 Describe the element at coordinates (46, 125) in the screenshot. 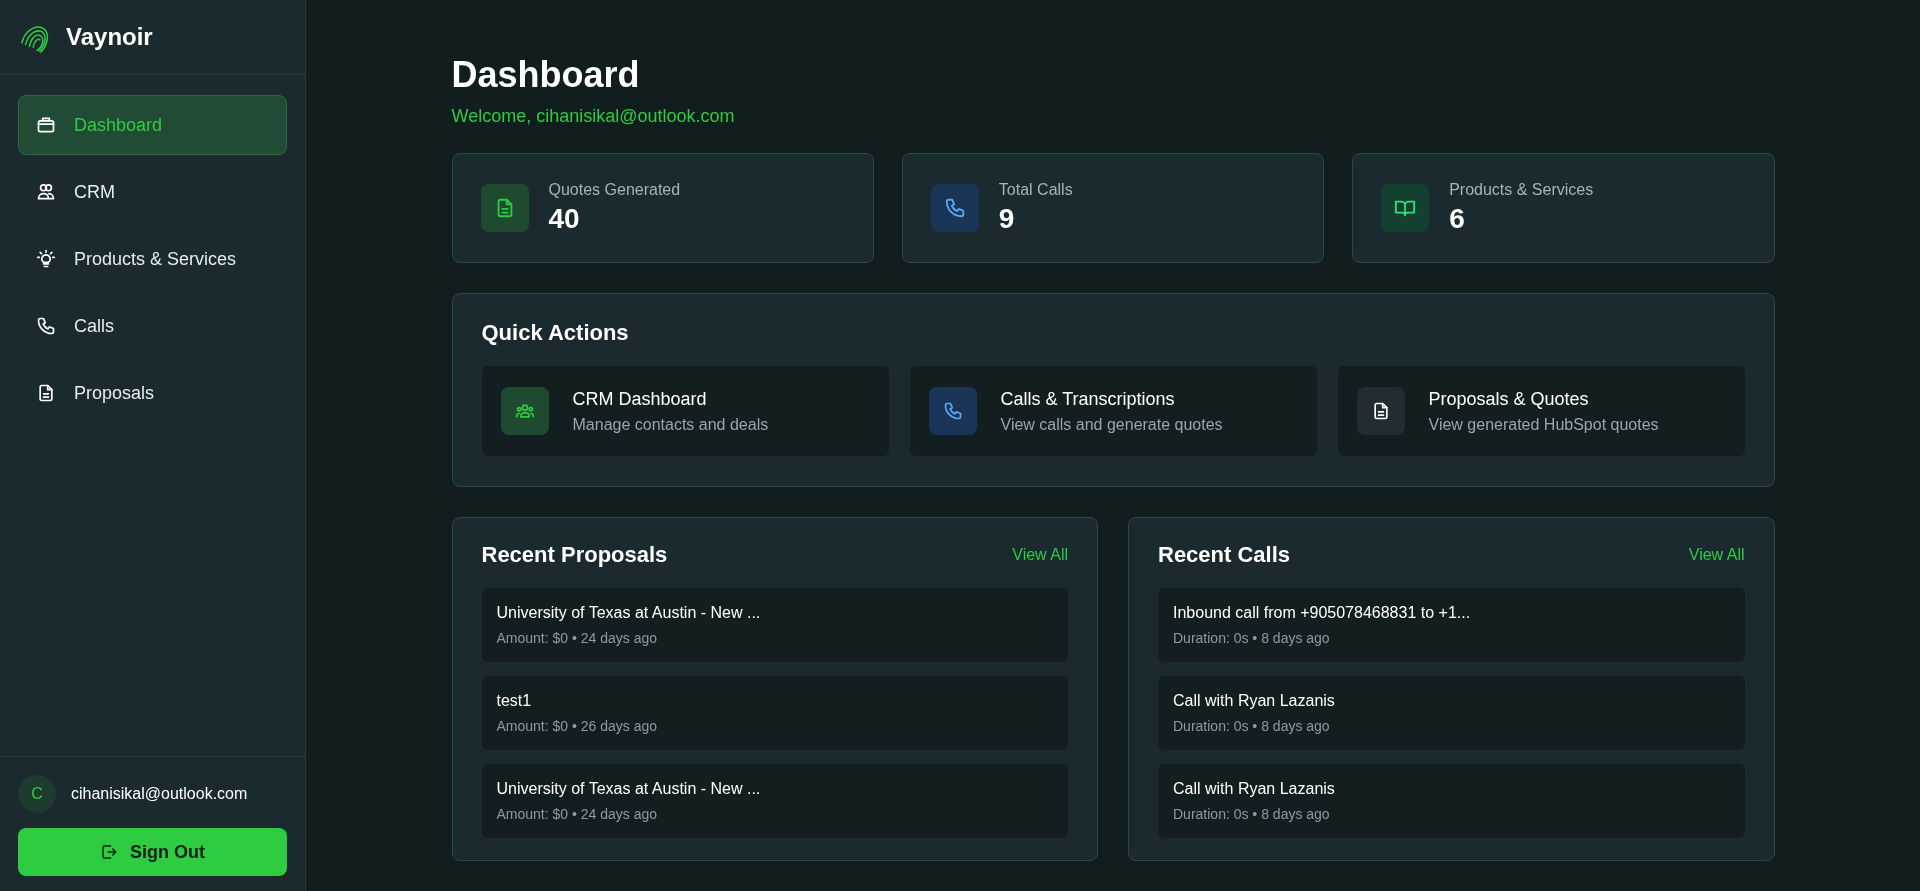

I see `briefcase-icon` at that location.